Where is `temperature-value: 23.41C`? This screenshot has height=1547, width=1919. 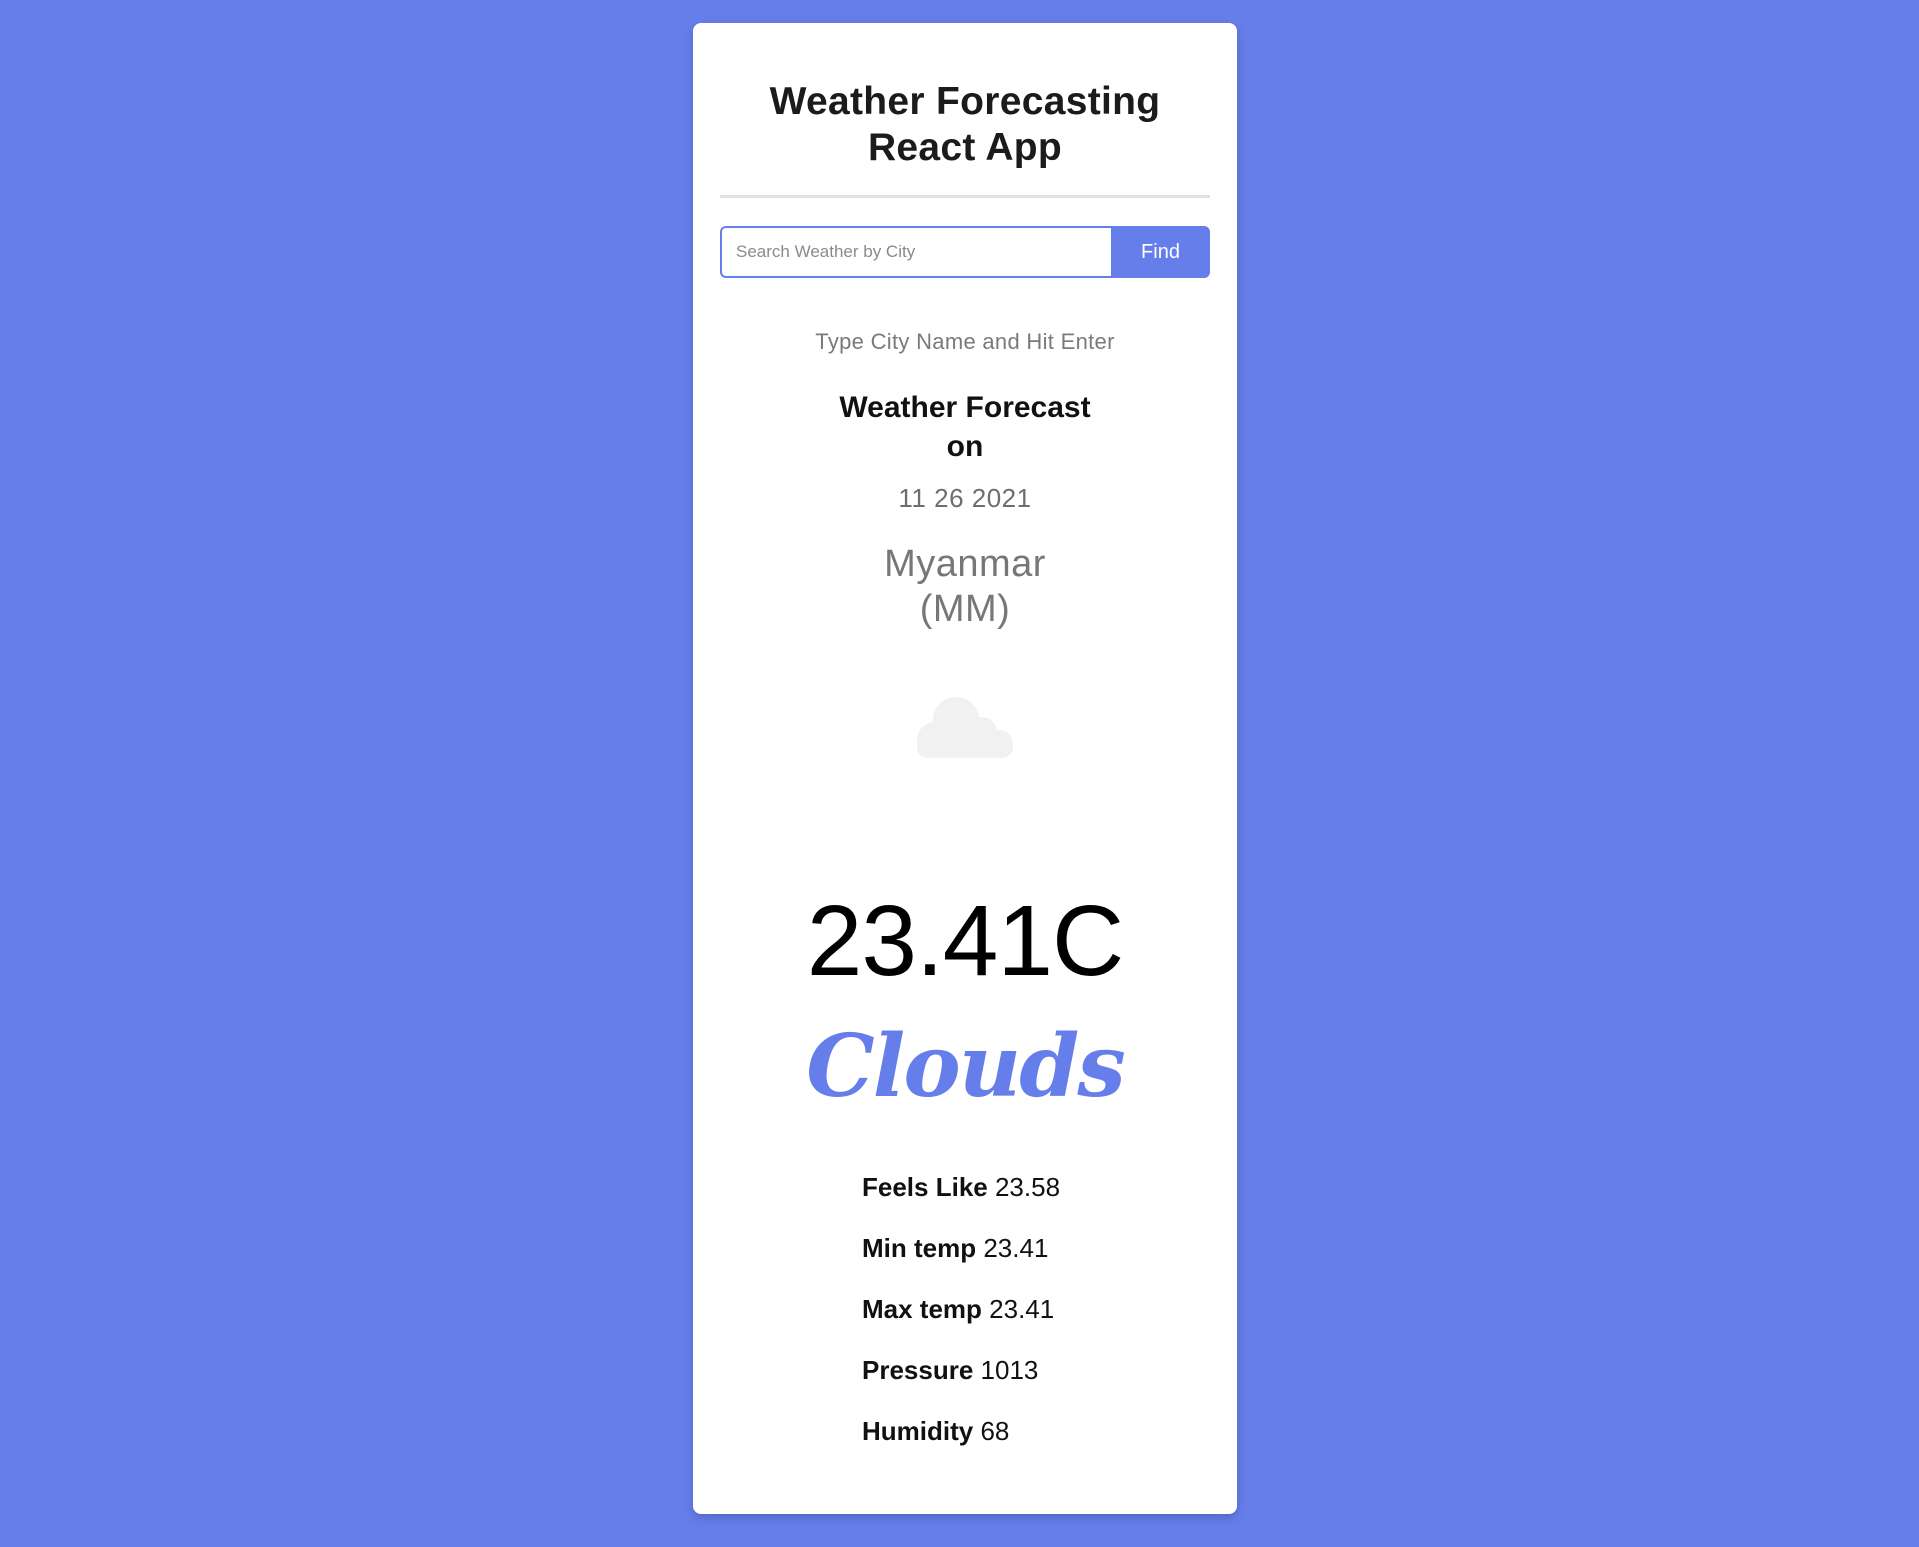
temperature-value: 23.41C is located at coordinates (965, 941).